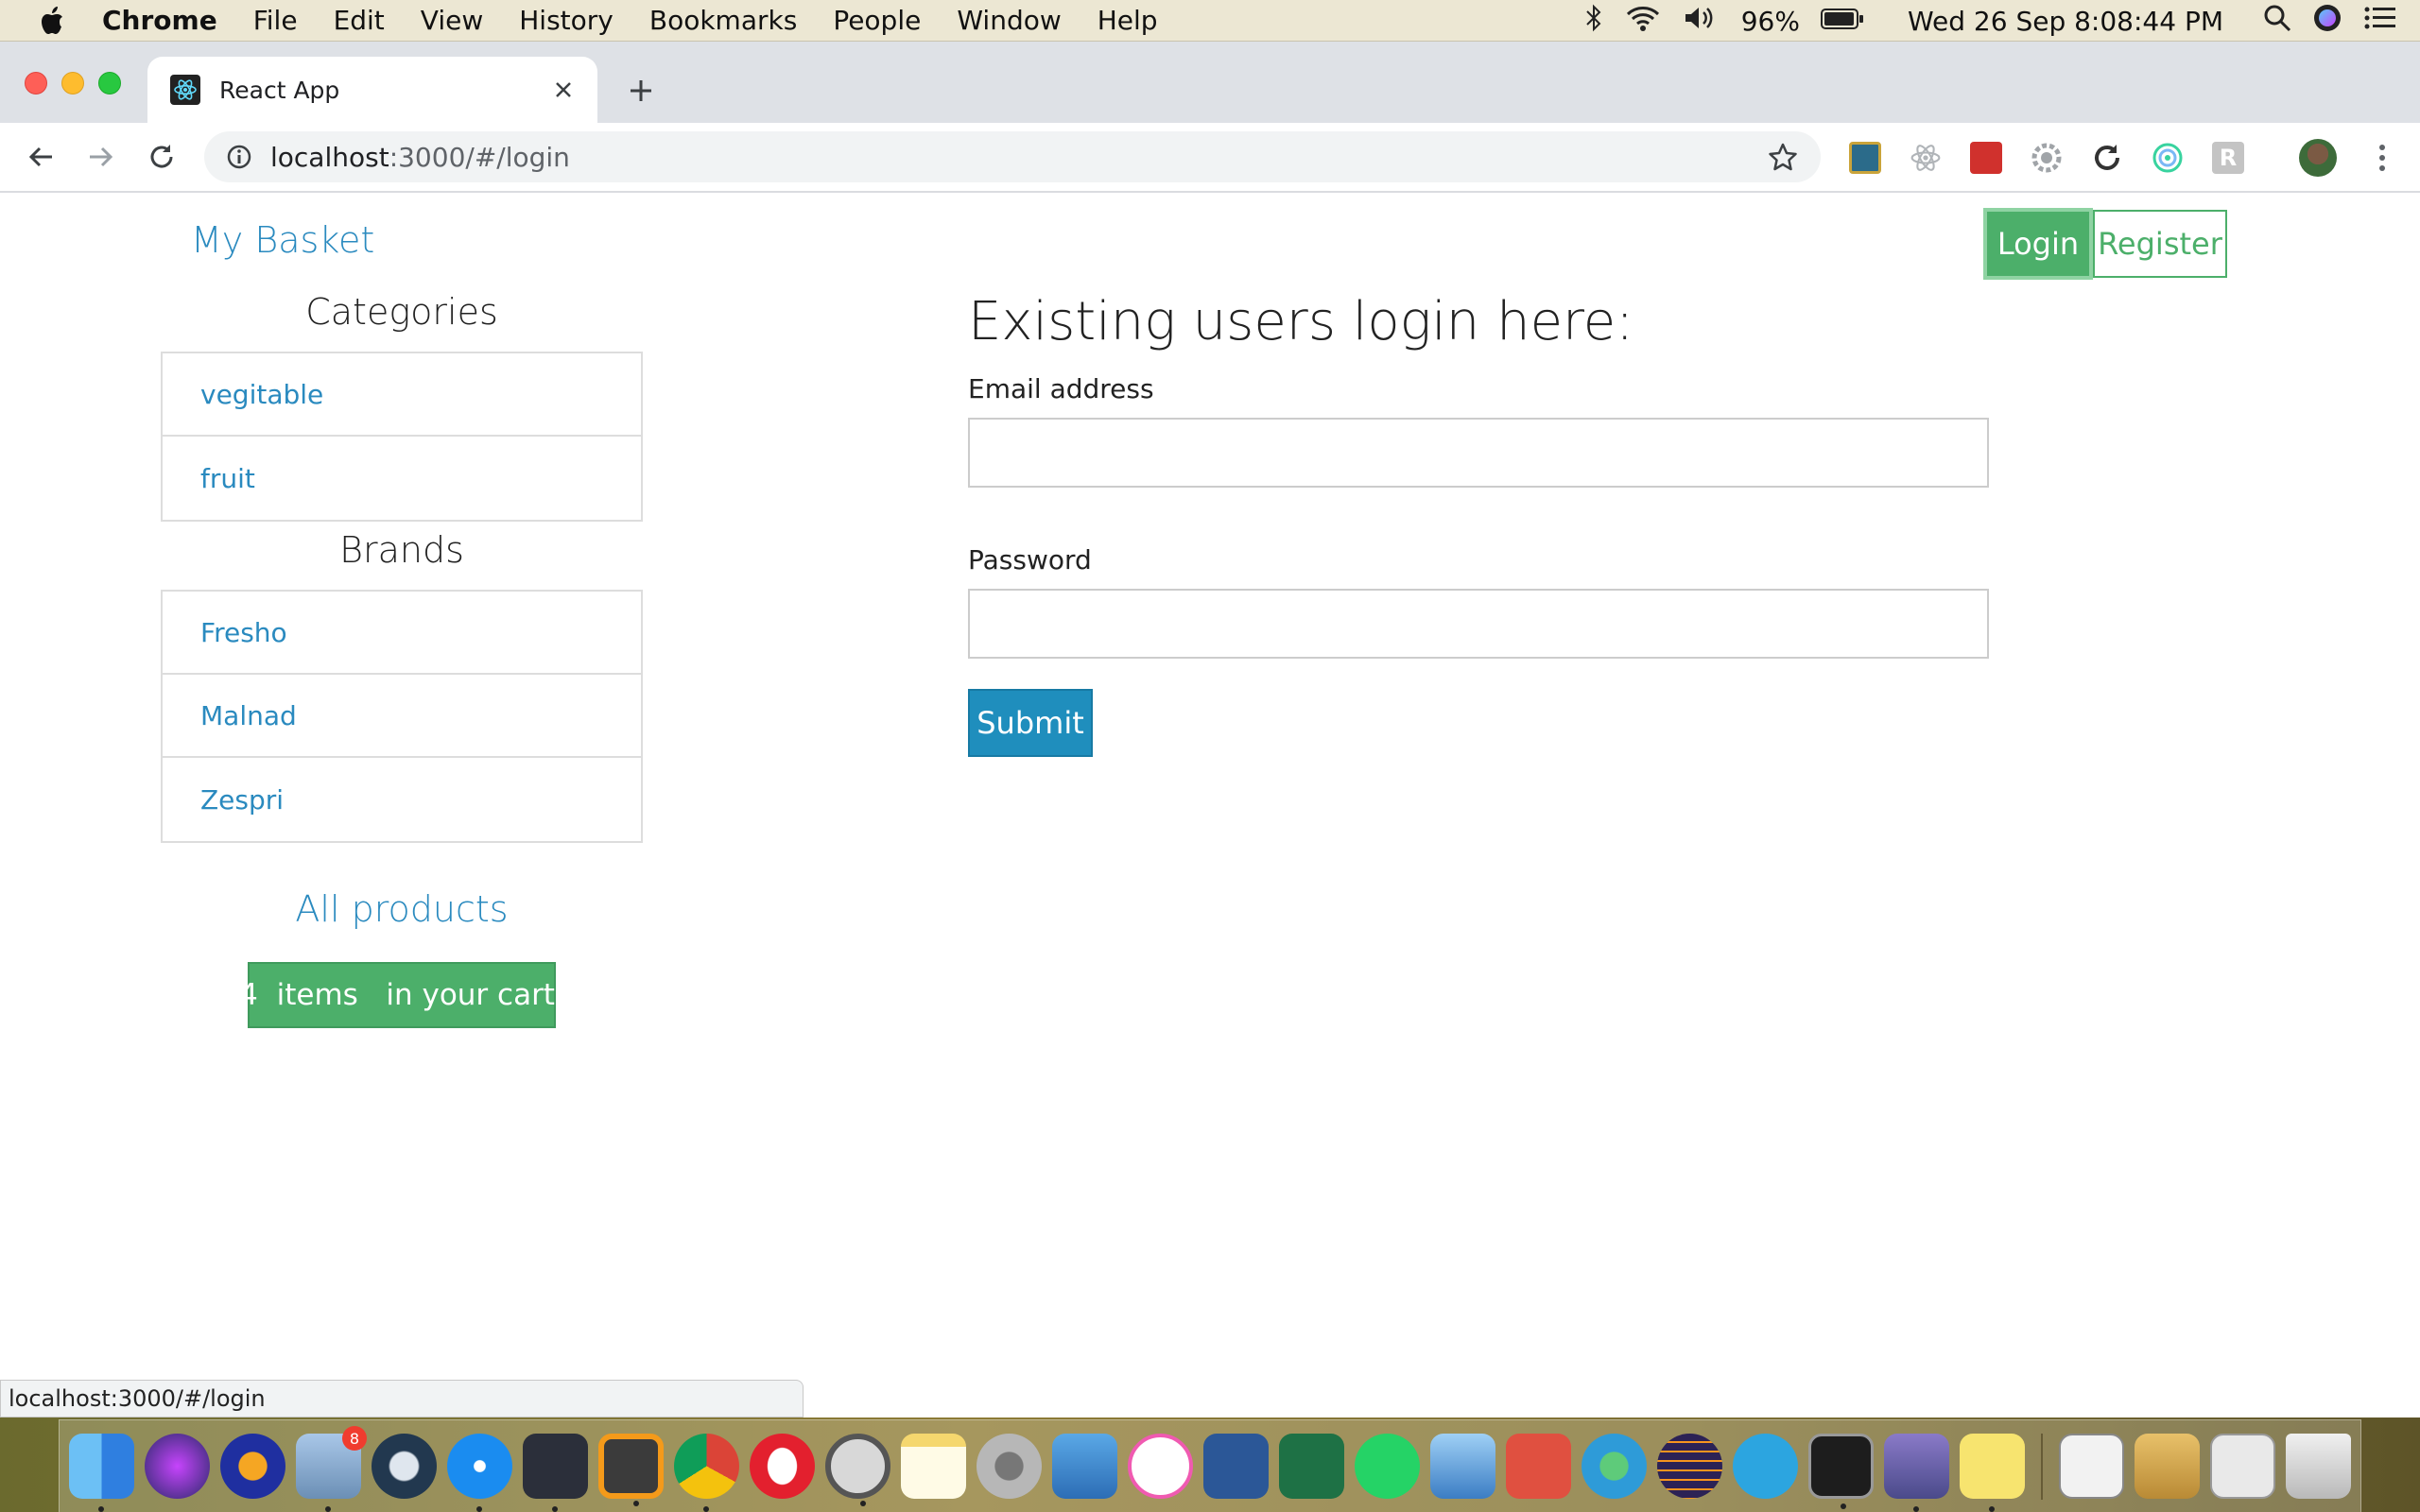 This screenshot has height=1512, width=2420. Describe the element at coordinates (782, 1466) in the screenshot. I see `opera-icon` at that location.